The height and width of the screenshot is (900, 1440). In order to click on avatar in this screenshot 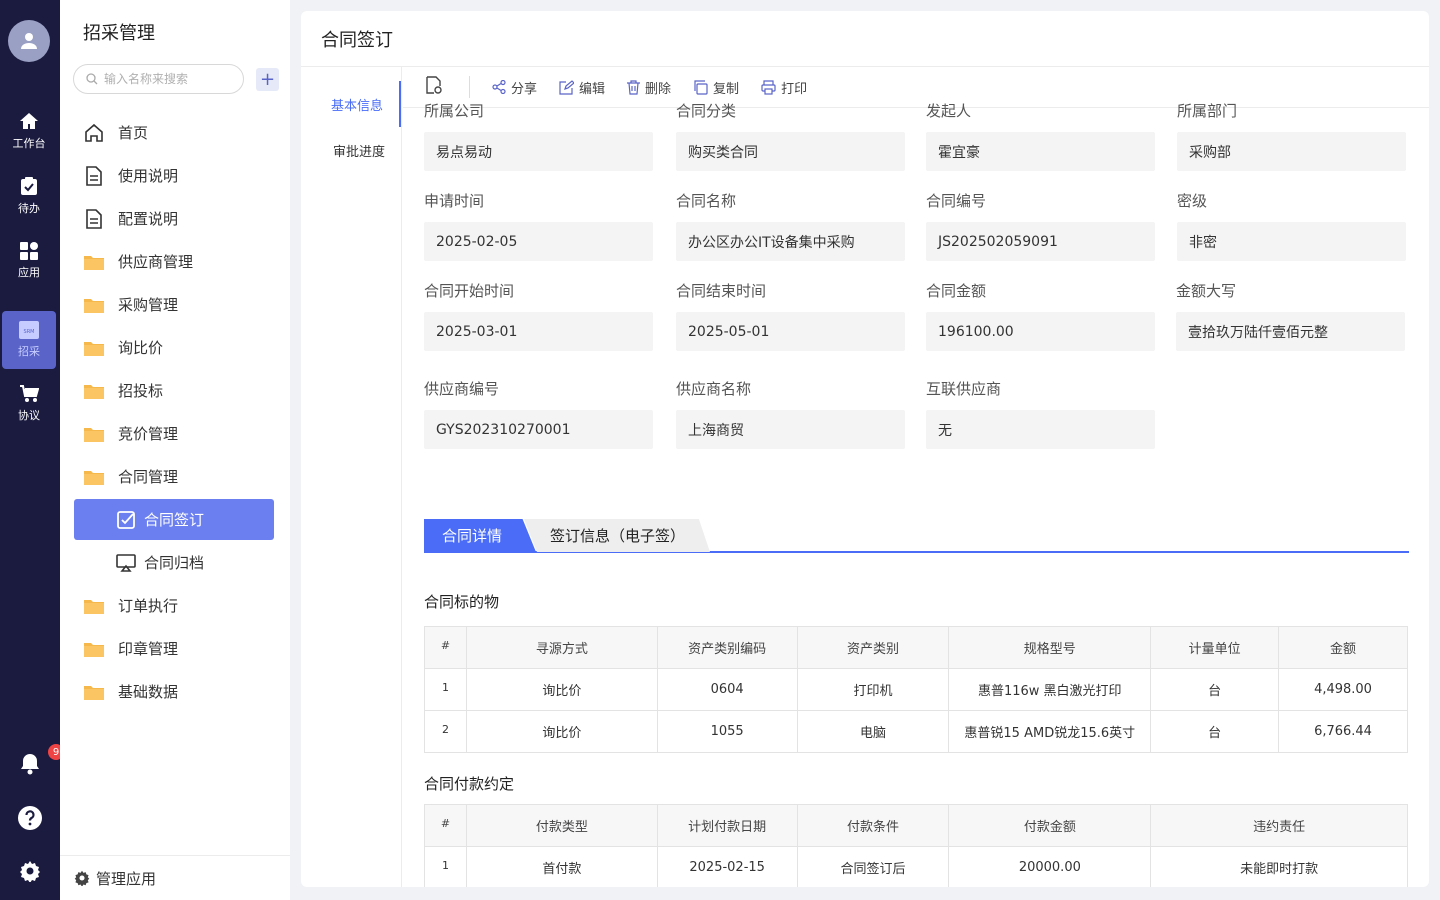, I will do `click(29, 41)`.